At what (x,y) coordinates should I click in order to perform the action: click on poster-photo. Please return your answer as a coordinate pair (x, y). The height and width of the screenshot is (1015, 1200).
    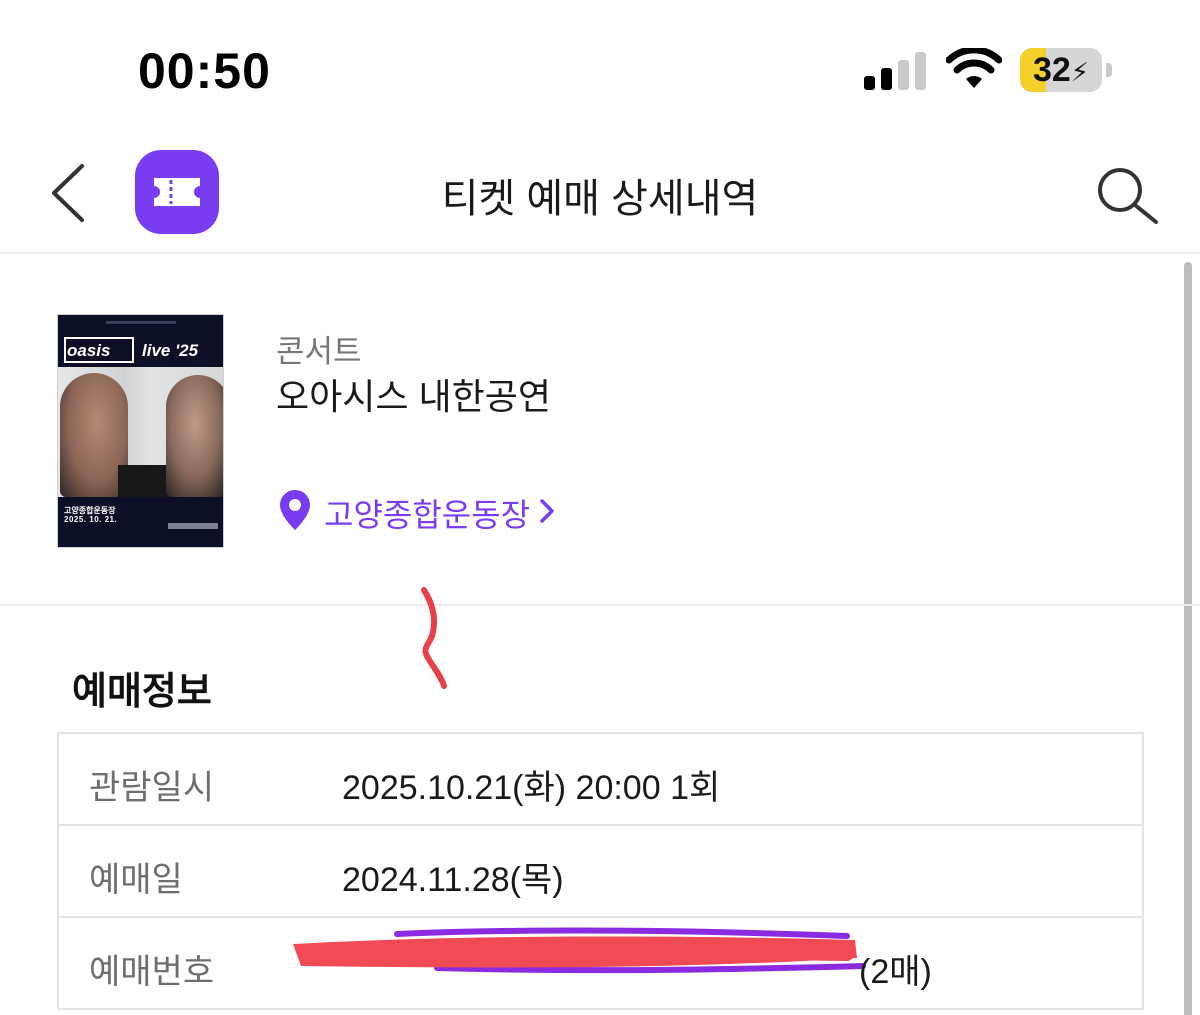
    Looking at the image, I should click on (140, 432).